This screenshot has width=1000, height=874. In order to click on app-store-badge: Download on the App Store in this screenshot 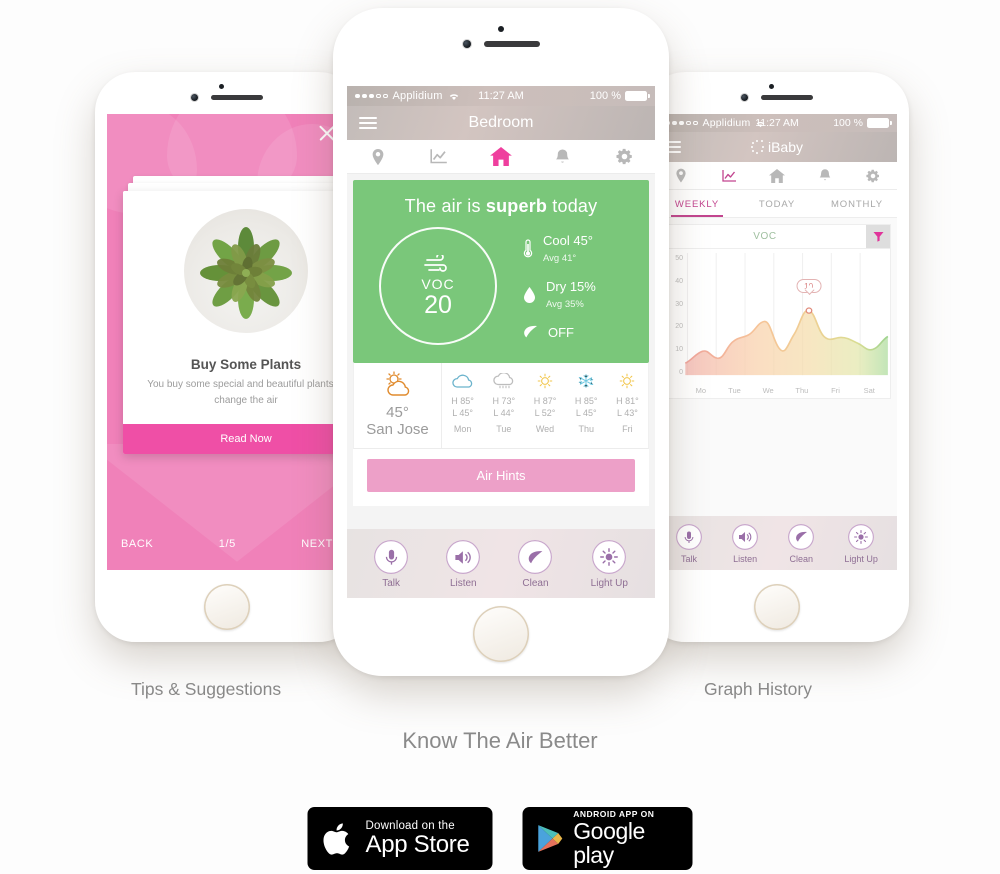, I will do `click(400, 838)`.